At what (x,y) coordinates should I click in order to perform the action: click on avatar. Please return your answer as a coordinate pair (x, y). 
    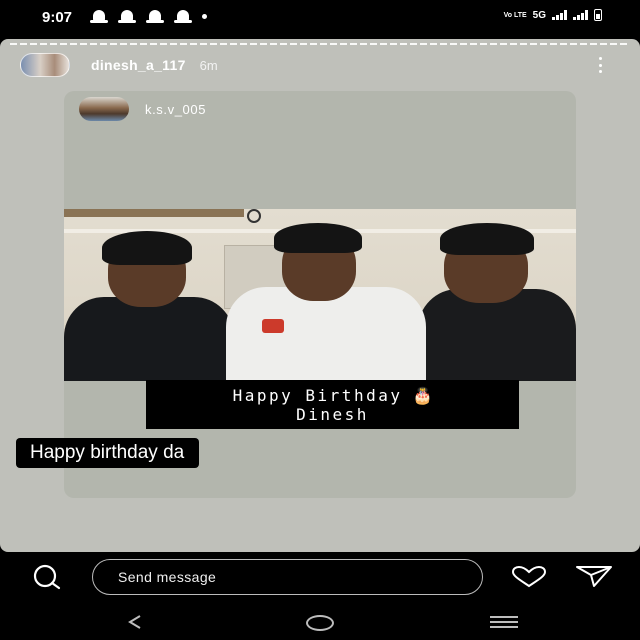
    Looking at the image, I should click on (45, 65).